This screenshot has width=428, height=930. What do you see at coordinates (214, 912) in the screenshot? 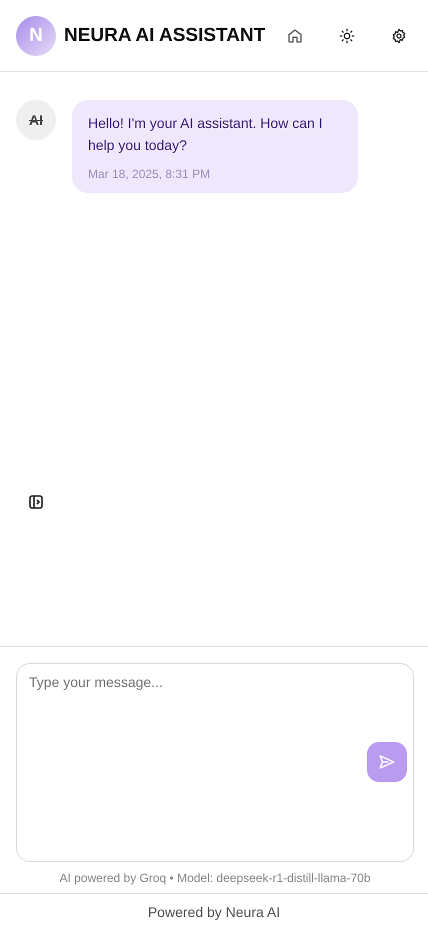
I see `footer-text: Powered by Neura AI` at bounding box center [214, 912].